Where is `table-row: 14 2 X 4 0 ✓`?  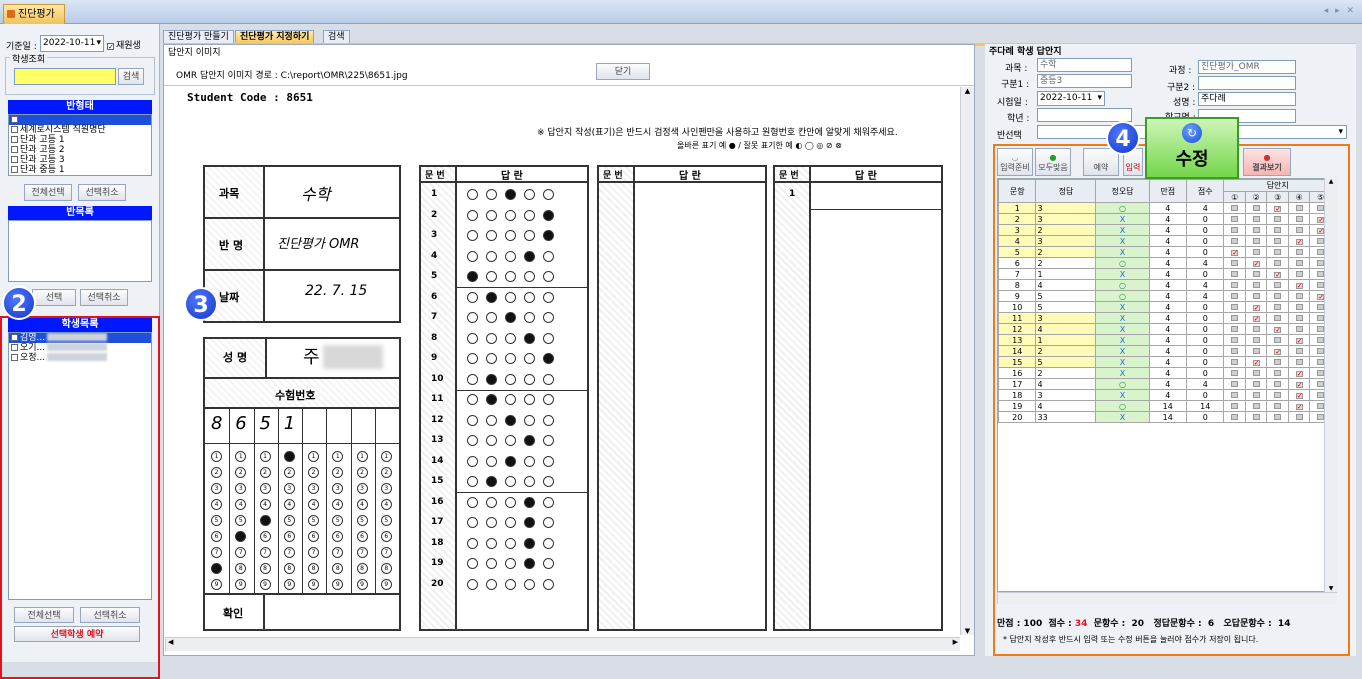 table-row: 14 2 X 4 0 ✓ is located at coordinates (1164, 351).